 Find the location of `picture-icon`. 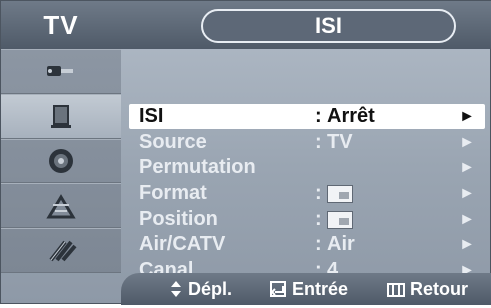

picture-icon is located at coordinates (61, 117).